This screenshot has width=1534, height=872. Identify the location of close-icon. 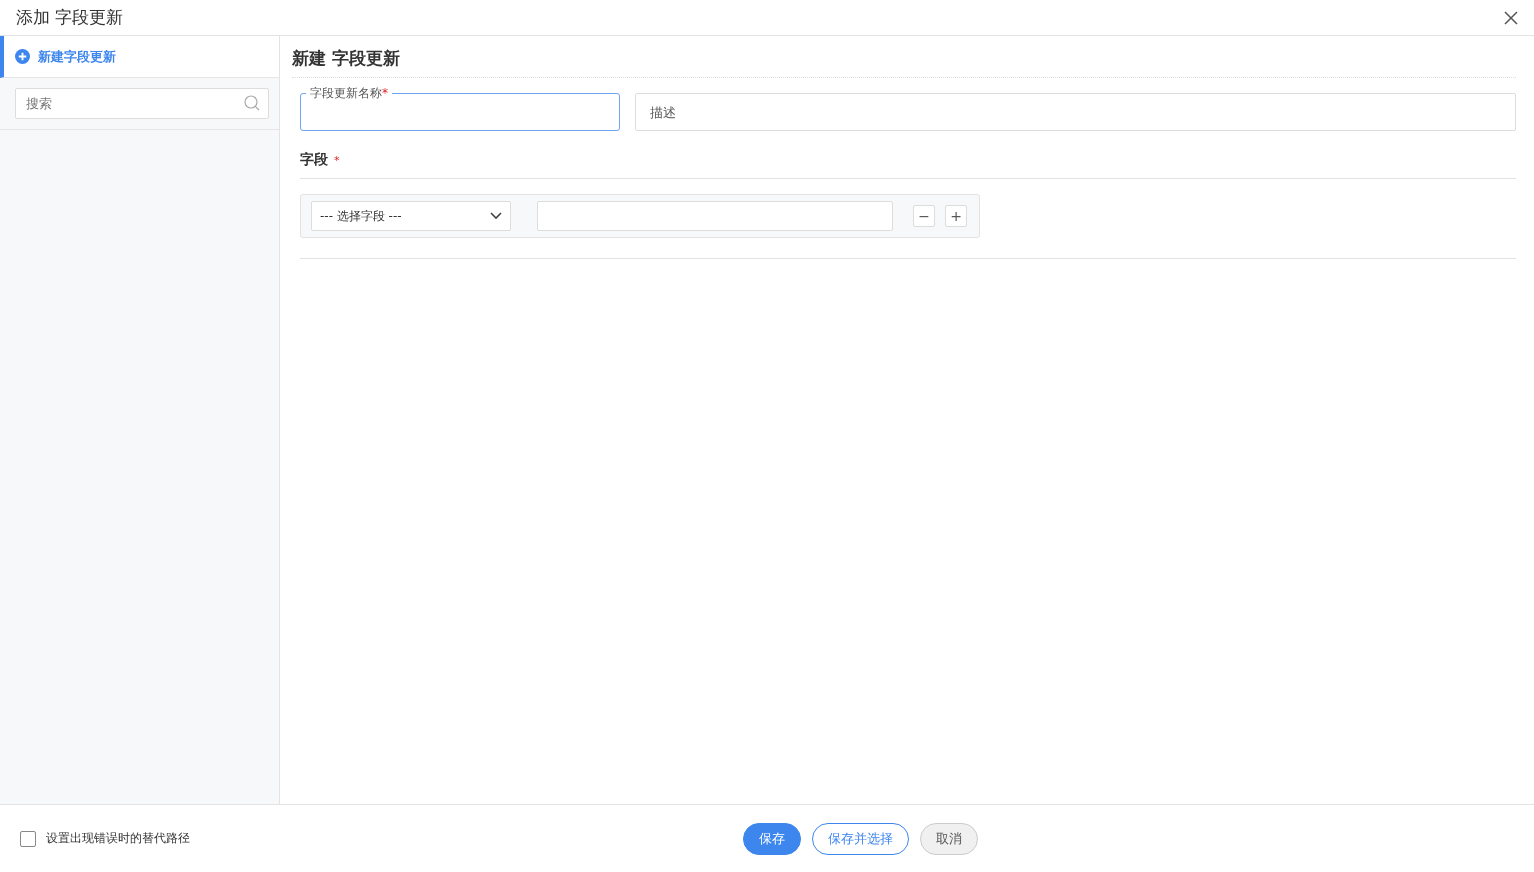
(1511, 17).